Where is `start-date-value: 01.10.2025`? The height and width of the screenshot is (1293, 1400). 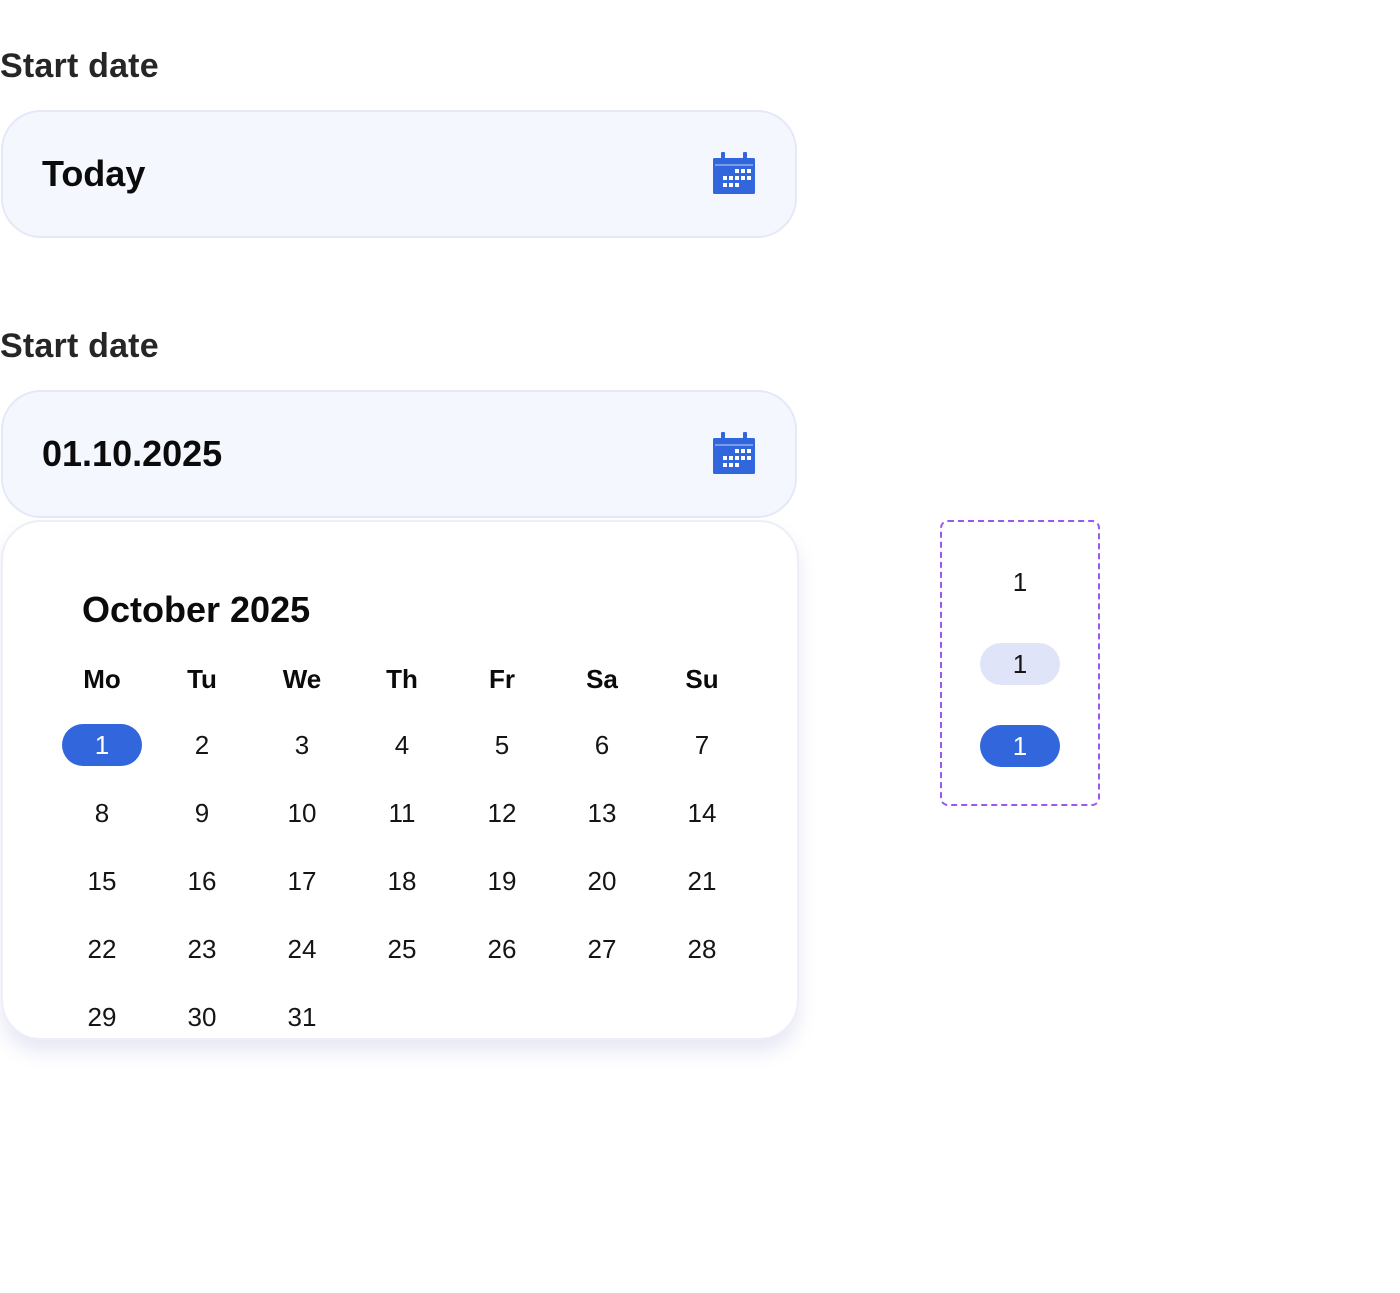 start-date-value: 01.10.2025 is located at coordinates (132, 453).